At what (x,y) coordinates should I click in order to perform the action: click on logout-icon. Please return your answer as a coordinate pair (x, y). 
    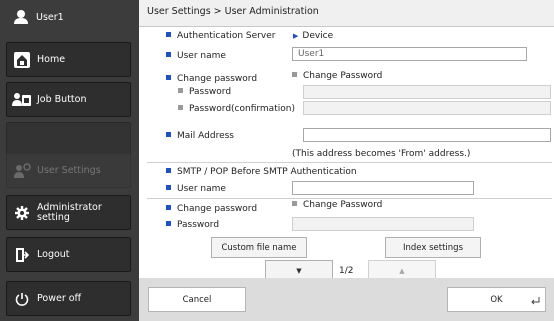
    Looking at the image, I should click on (22, 255).